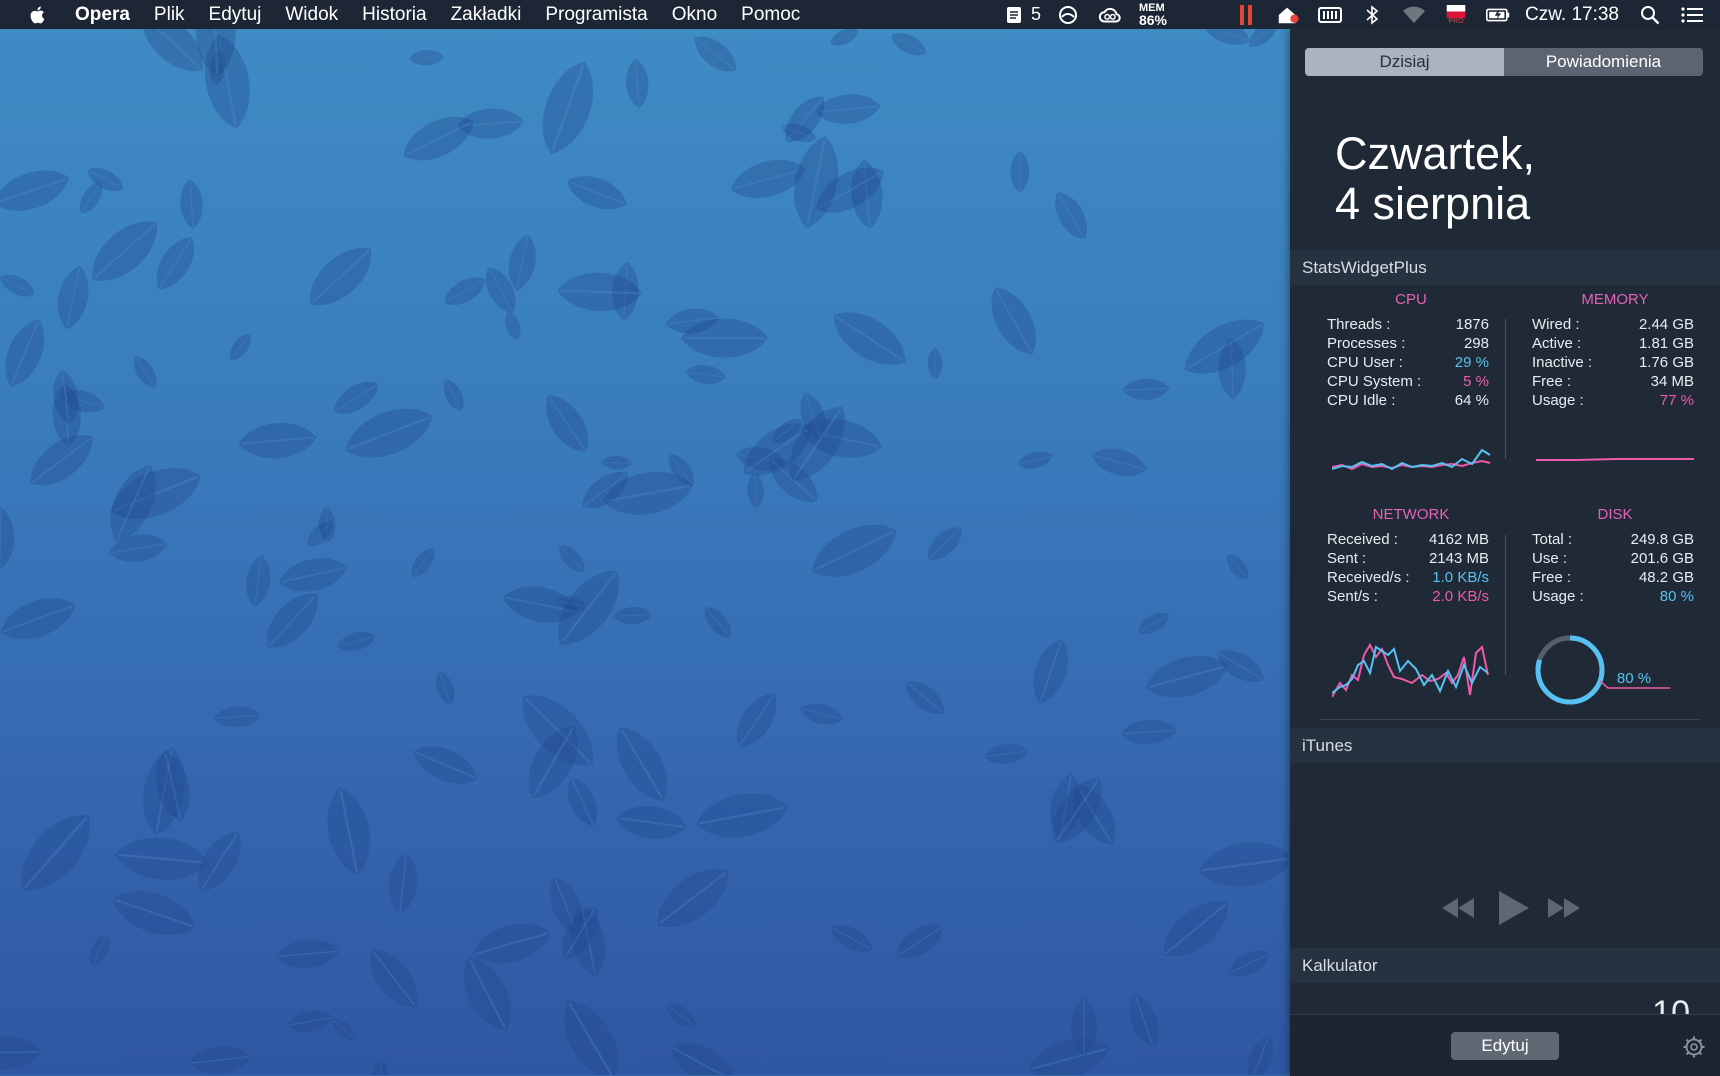 The width and height of the screenshot is (1720, 1076). I want to click on spotlight-search-icon, so click(1650, 15).